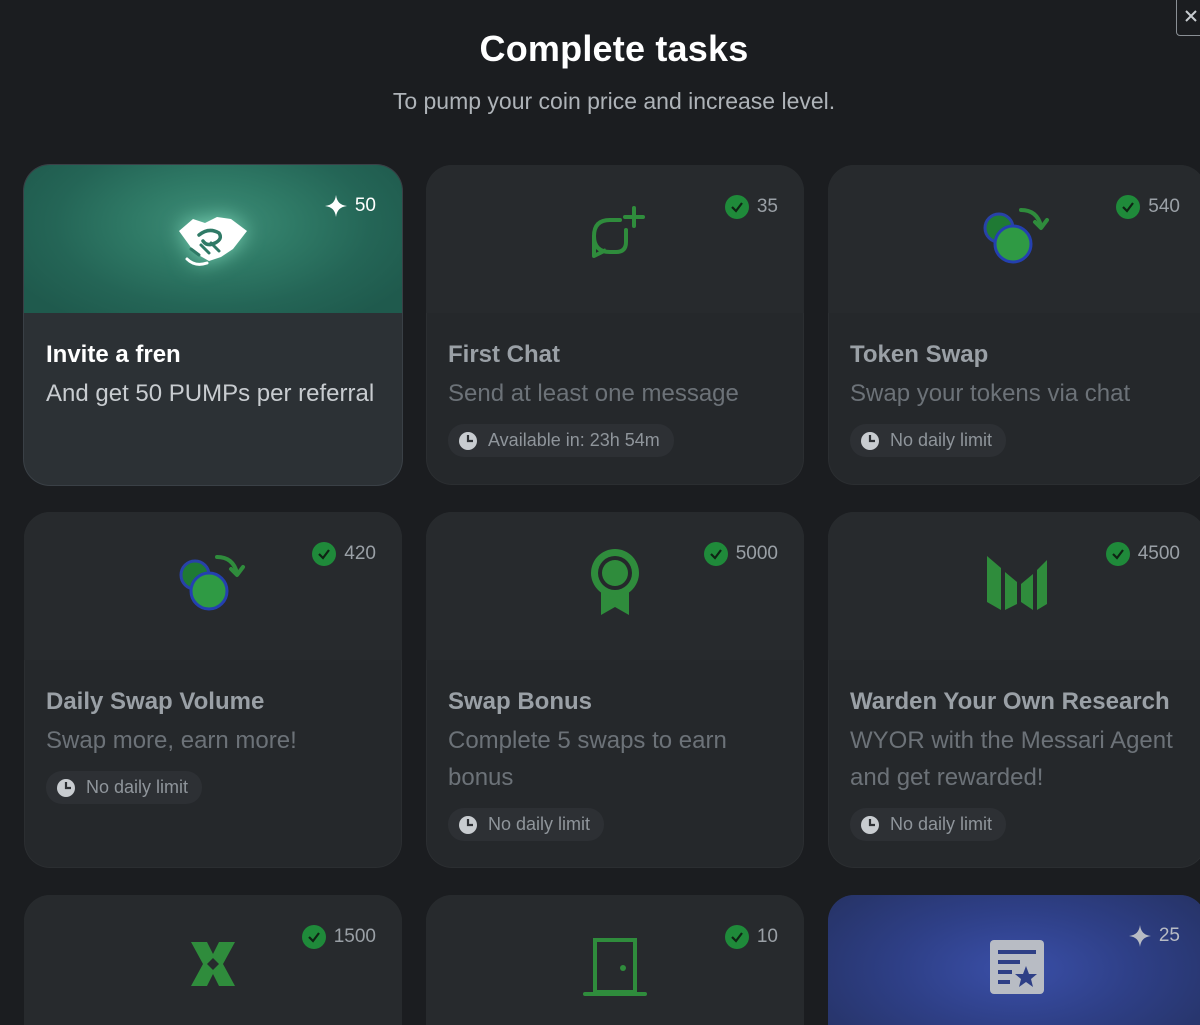 The height and width of the screenshot is (1025, 1200). I want to click on reward-badge: 25, so click(1154, 936).